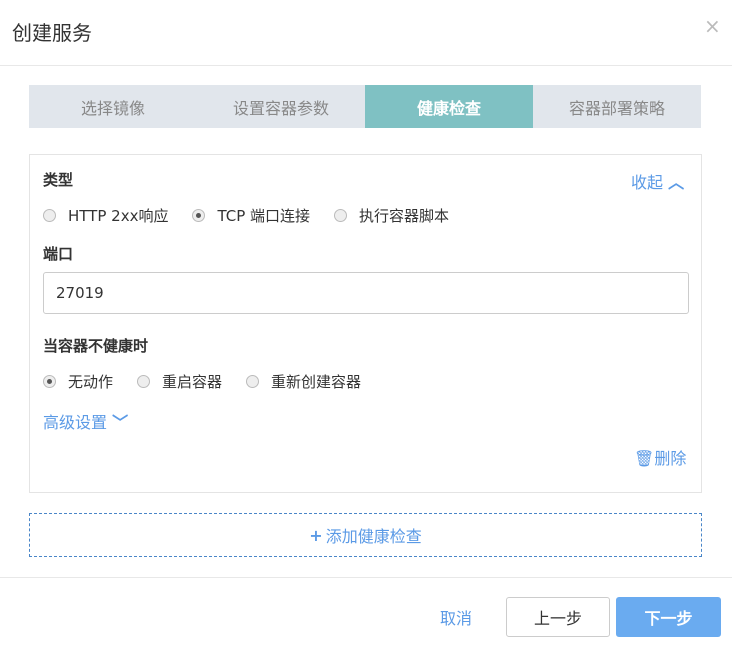  I want to click on radio-tcp: TCP 端口连接, so click(251, 215).